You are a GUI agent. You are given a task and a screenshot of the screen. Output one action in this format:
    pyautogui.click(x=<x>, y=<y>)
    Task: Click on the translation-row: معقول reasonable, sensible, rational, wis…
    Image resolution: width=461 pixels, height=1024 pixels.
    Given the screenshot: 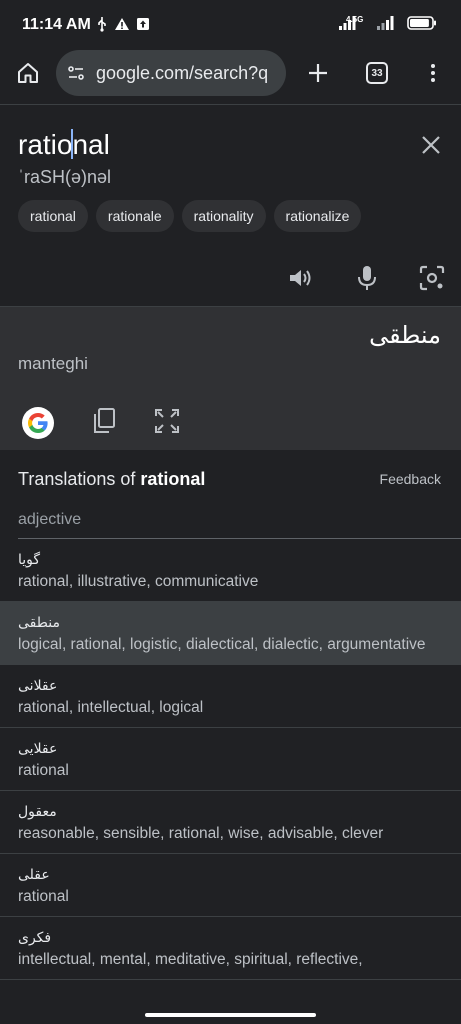 What is the action you would take?
    pyautogui.click(x=230, y=822)
    